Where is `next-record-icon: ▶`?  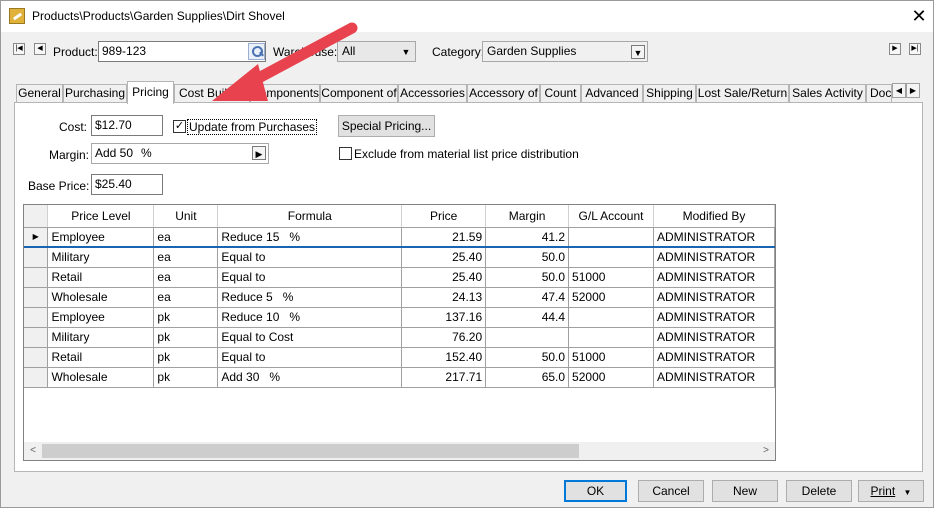
next-record-icon: ▶ is located at coordinates (895, 49).